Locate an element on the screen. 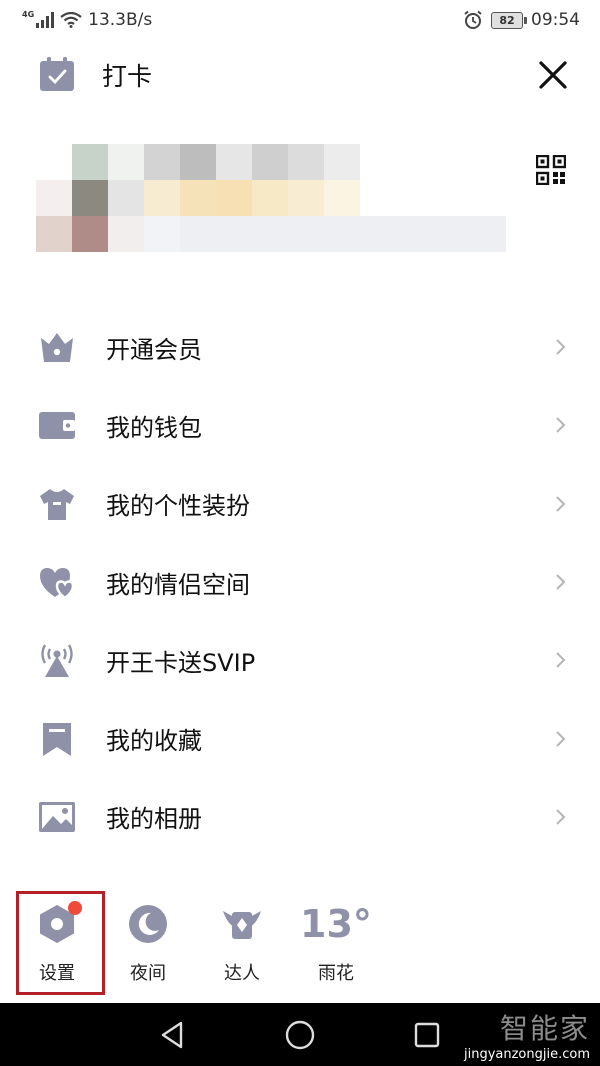 The width and height of the screenshot is (600, 1066). bookmark-icon is located at coordinates (57, 739).